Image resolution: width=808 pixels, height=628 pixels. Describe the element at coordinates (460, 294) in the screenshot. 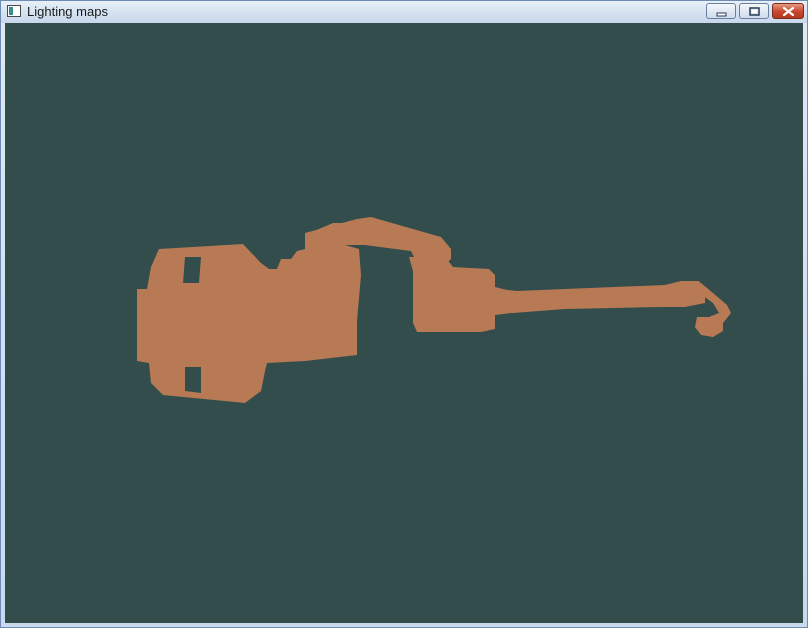

I see `arm-elbow-block` at that location.